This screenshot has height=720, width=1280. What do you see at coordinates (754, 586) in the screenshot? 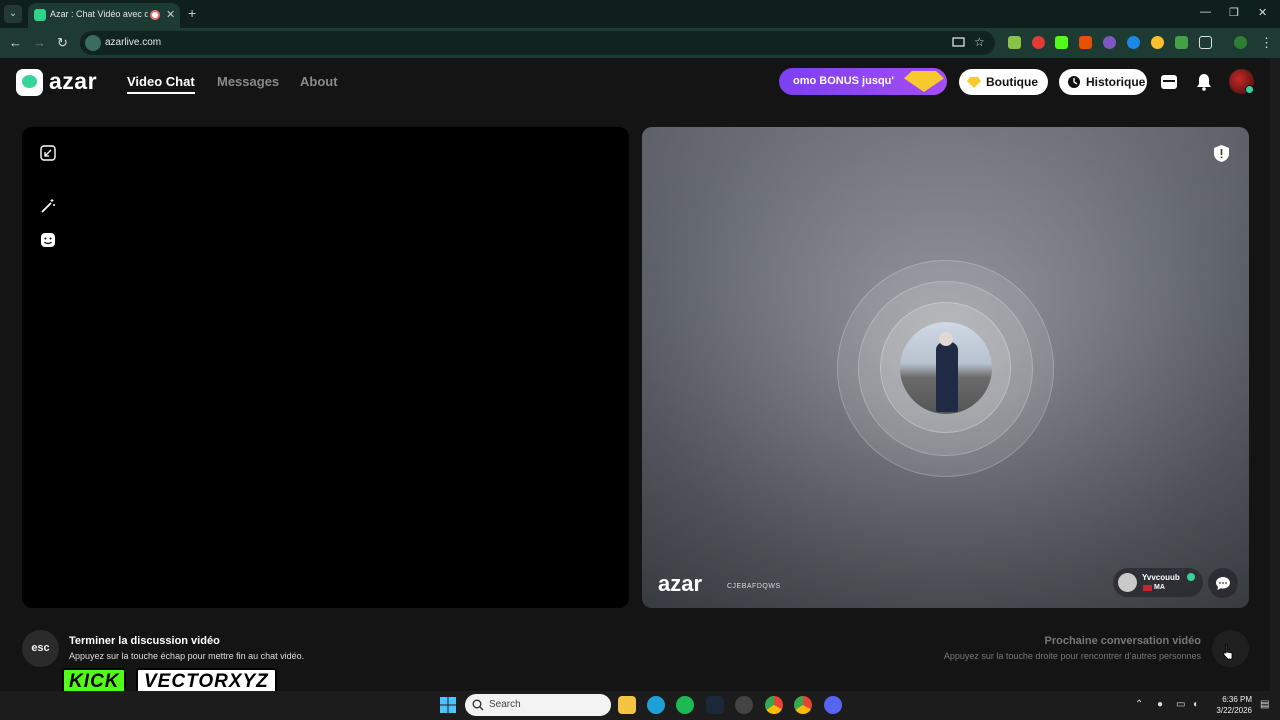
I see `watermark-code: CJEBAFDQWS` at bounding box center [754, 586].